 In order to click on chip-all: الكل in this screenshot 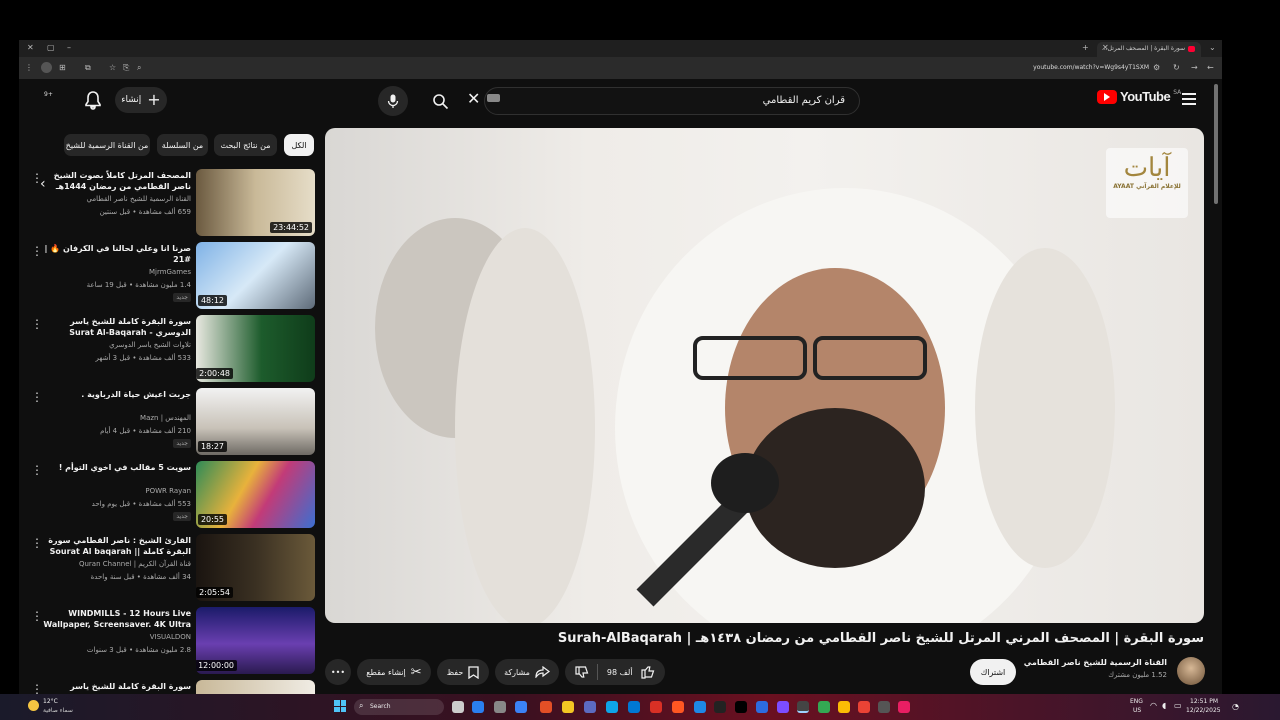, I will do `click(299, 145)`.